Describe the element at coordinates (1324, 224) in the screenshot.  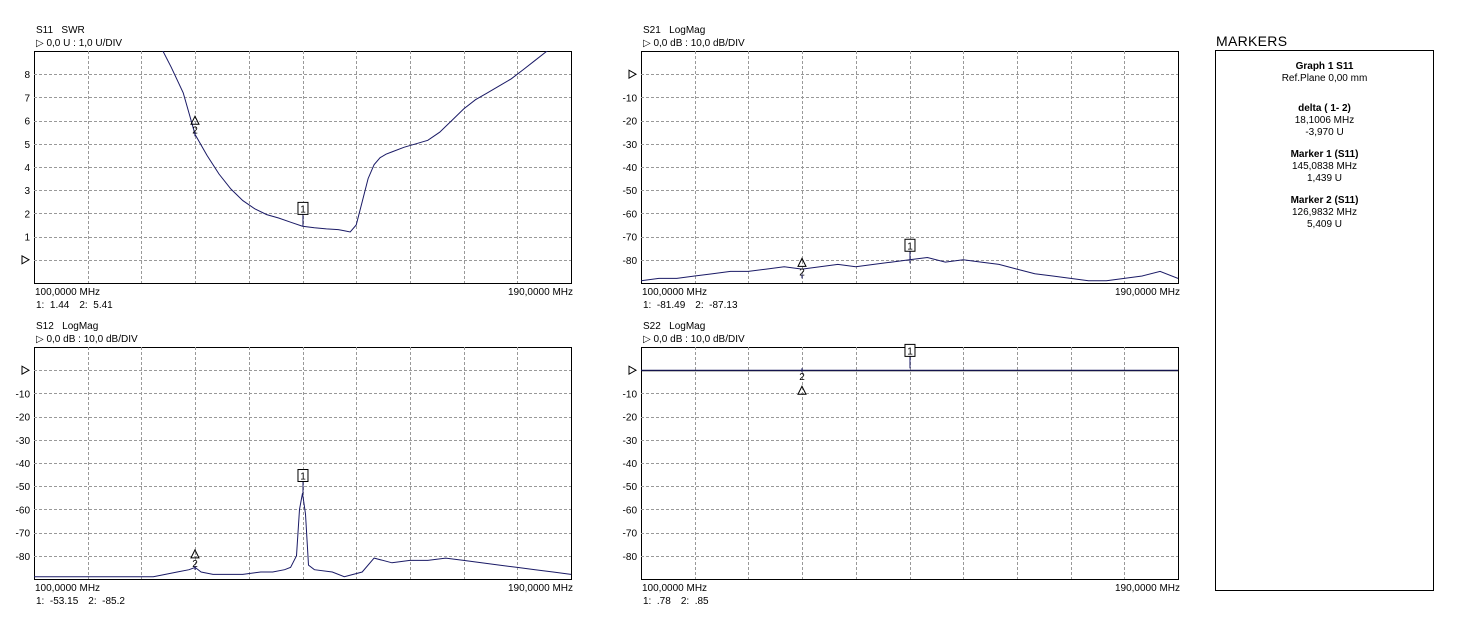
I see `marker-block-line2: 5,409 U` at that location.